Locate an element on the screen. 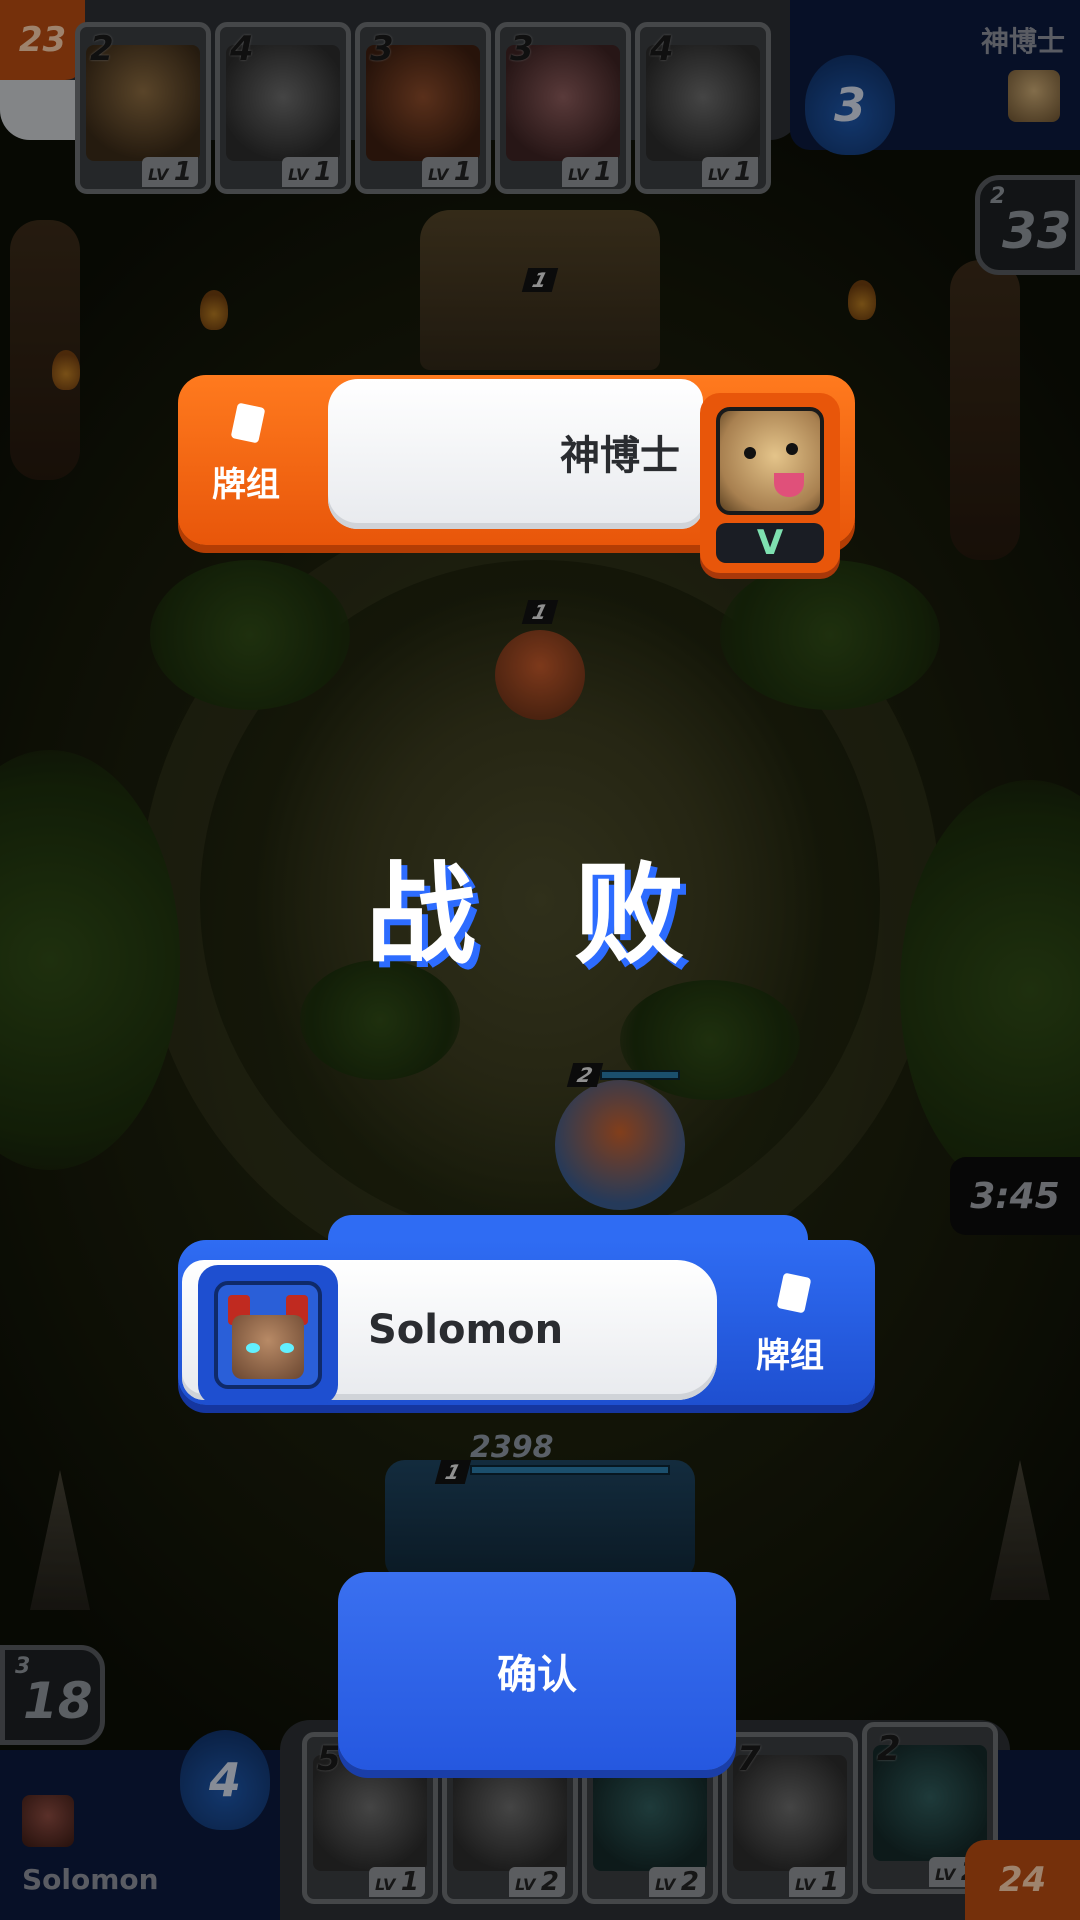 This screenshot has height=1920, width=1080. tiki-mask-icon is located at coordinates (268, 1335).